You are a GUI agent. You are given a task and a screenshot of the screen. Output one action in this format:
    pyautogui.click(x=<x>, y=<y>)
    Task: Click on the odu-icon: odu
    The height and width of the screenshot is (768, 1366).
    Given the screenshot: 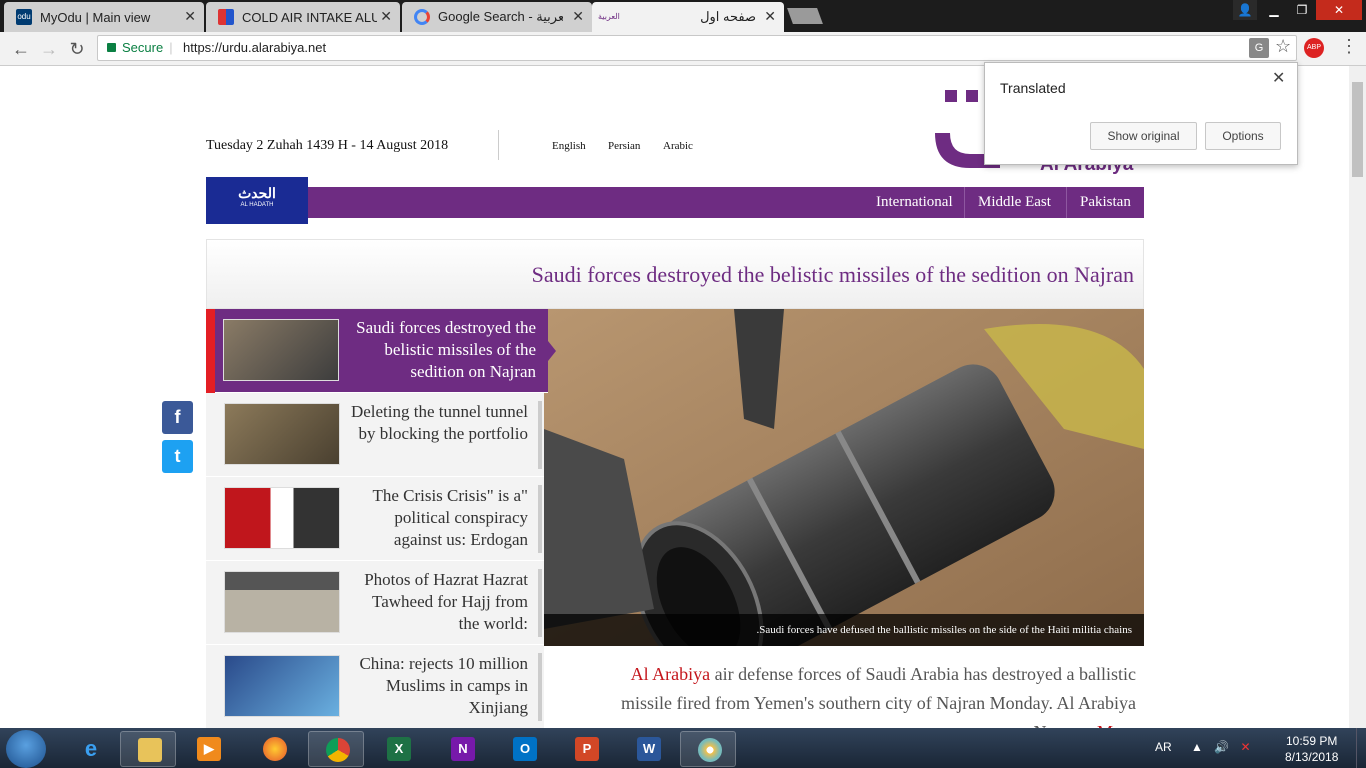 What is the action you would take?
    pyautogui.click(x=24, y=17)
    